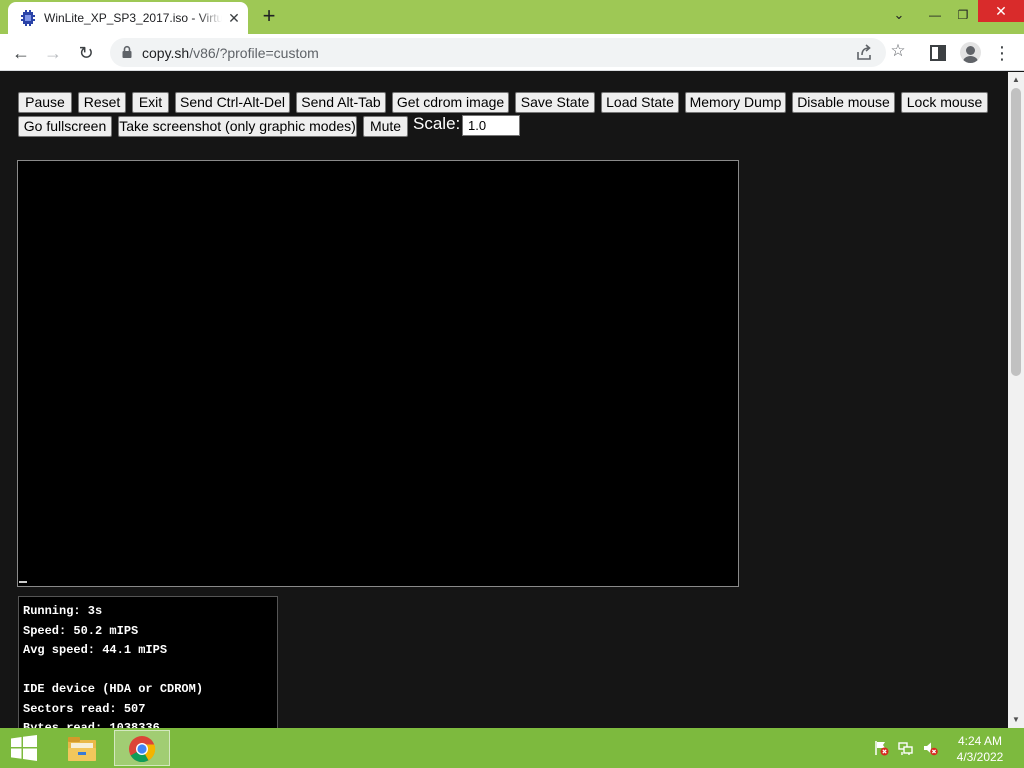  Describe the element at coordinates (1002, 53) in the screenshot. I see `chrome-menu-icon: ⋮` at that location.